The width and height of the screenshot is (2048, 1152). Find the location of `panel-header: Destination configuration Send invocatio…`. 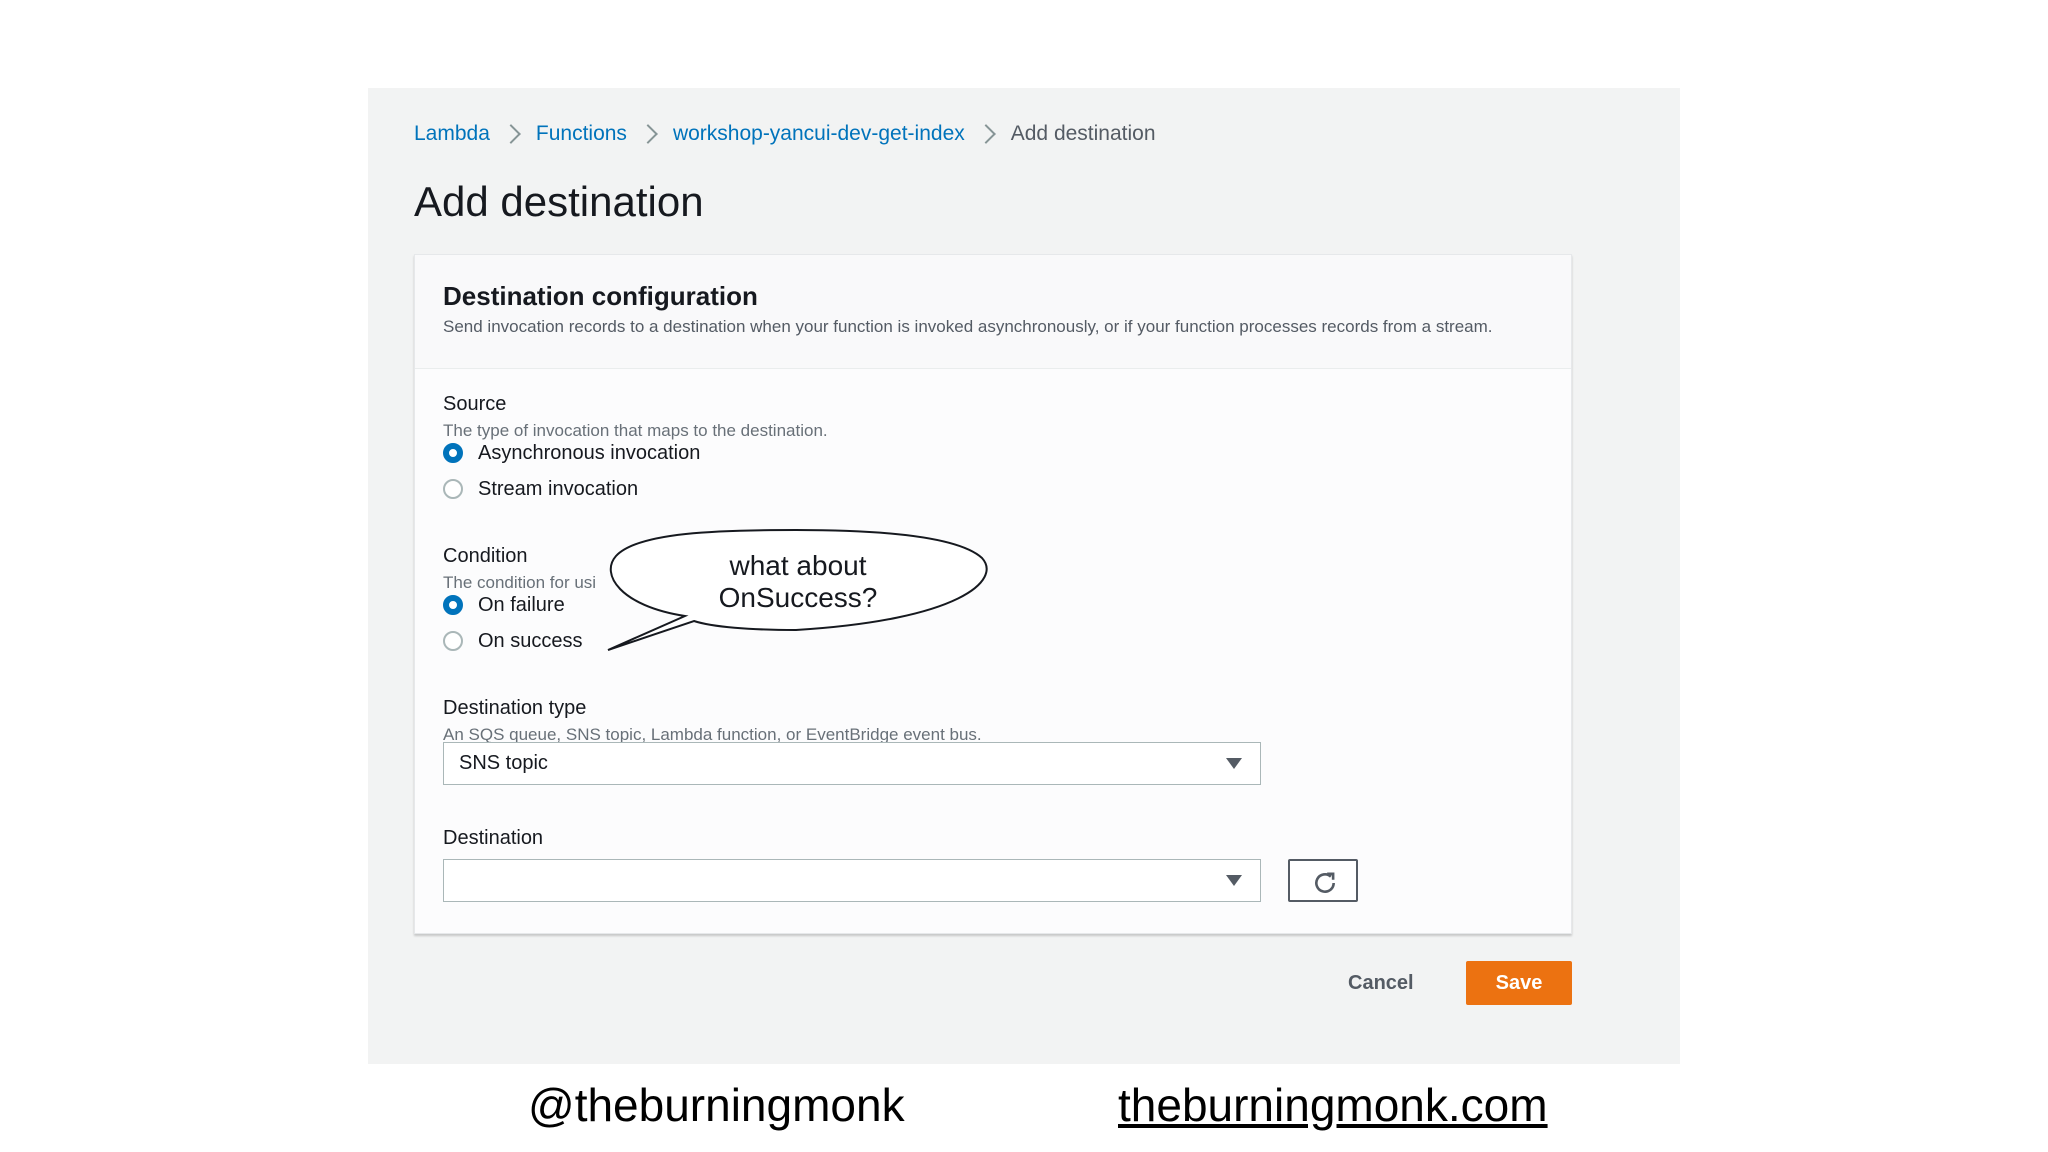

panel-header: Destination configuration Send invocatio… is located at coordinates (993, 312).